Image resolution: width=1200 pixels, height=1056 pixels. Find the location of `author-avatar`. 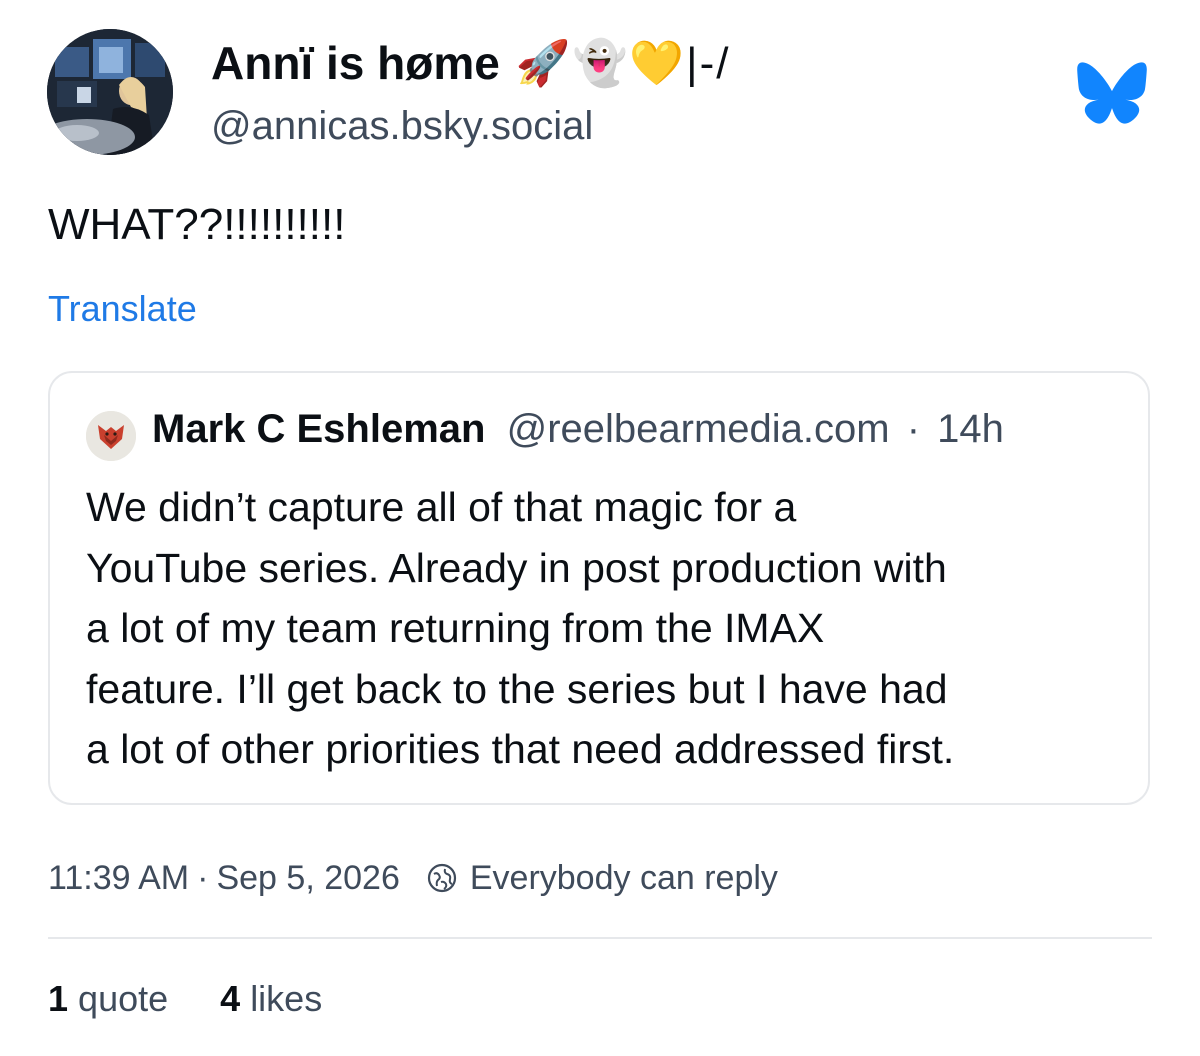

author-avatar is located at coordinates (110, 92).